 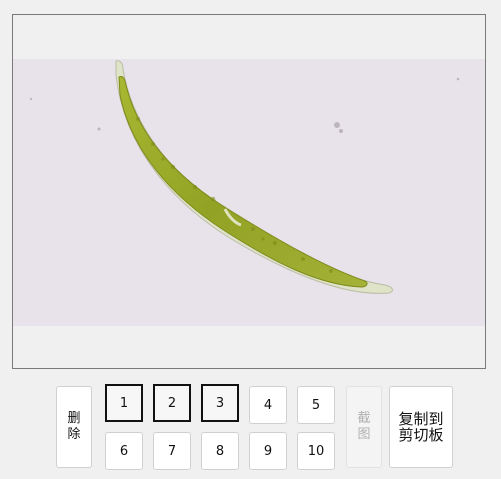 I want to click on slot-3-button: 3, so click(x=220, y=403).